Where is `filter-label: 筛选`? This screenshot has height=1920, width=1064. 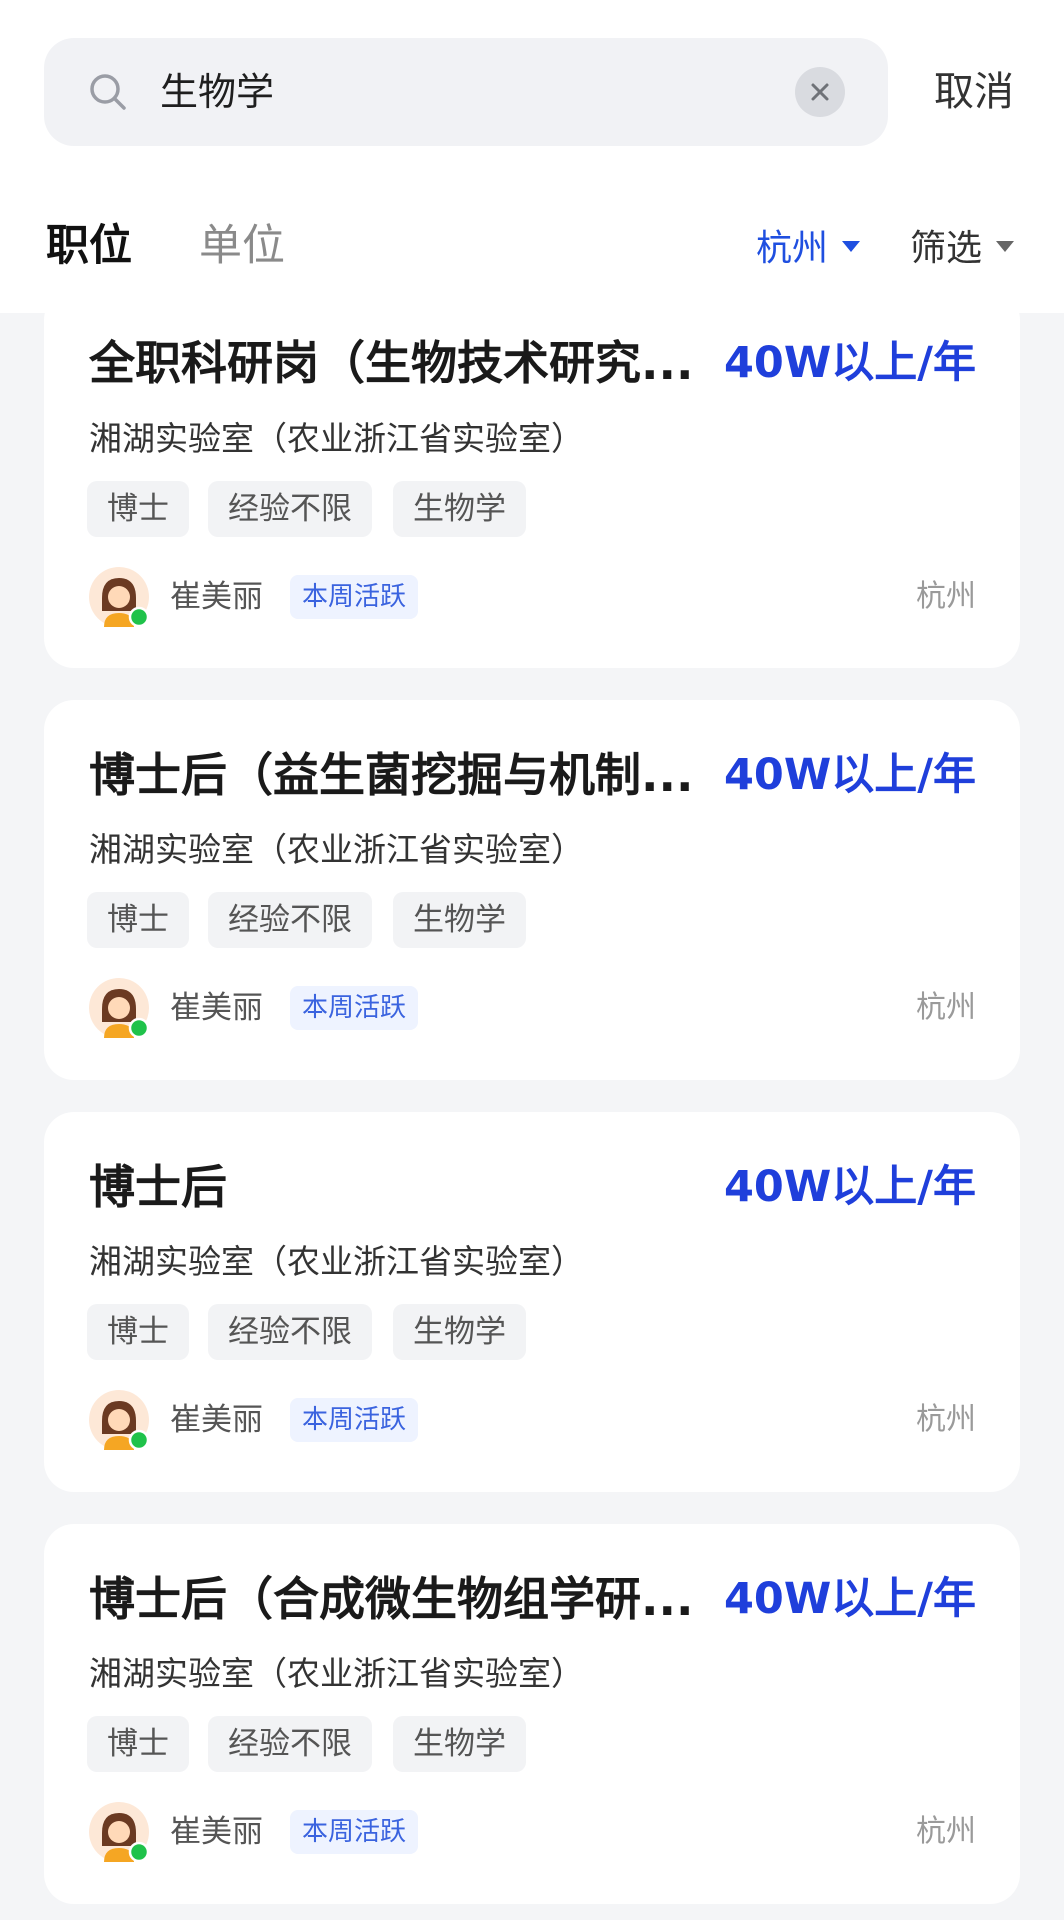
filter-label: 筛选 is located at coordinates (946, 248).